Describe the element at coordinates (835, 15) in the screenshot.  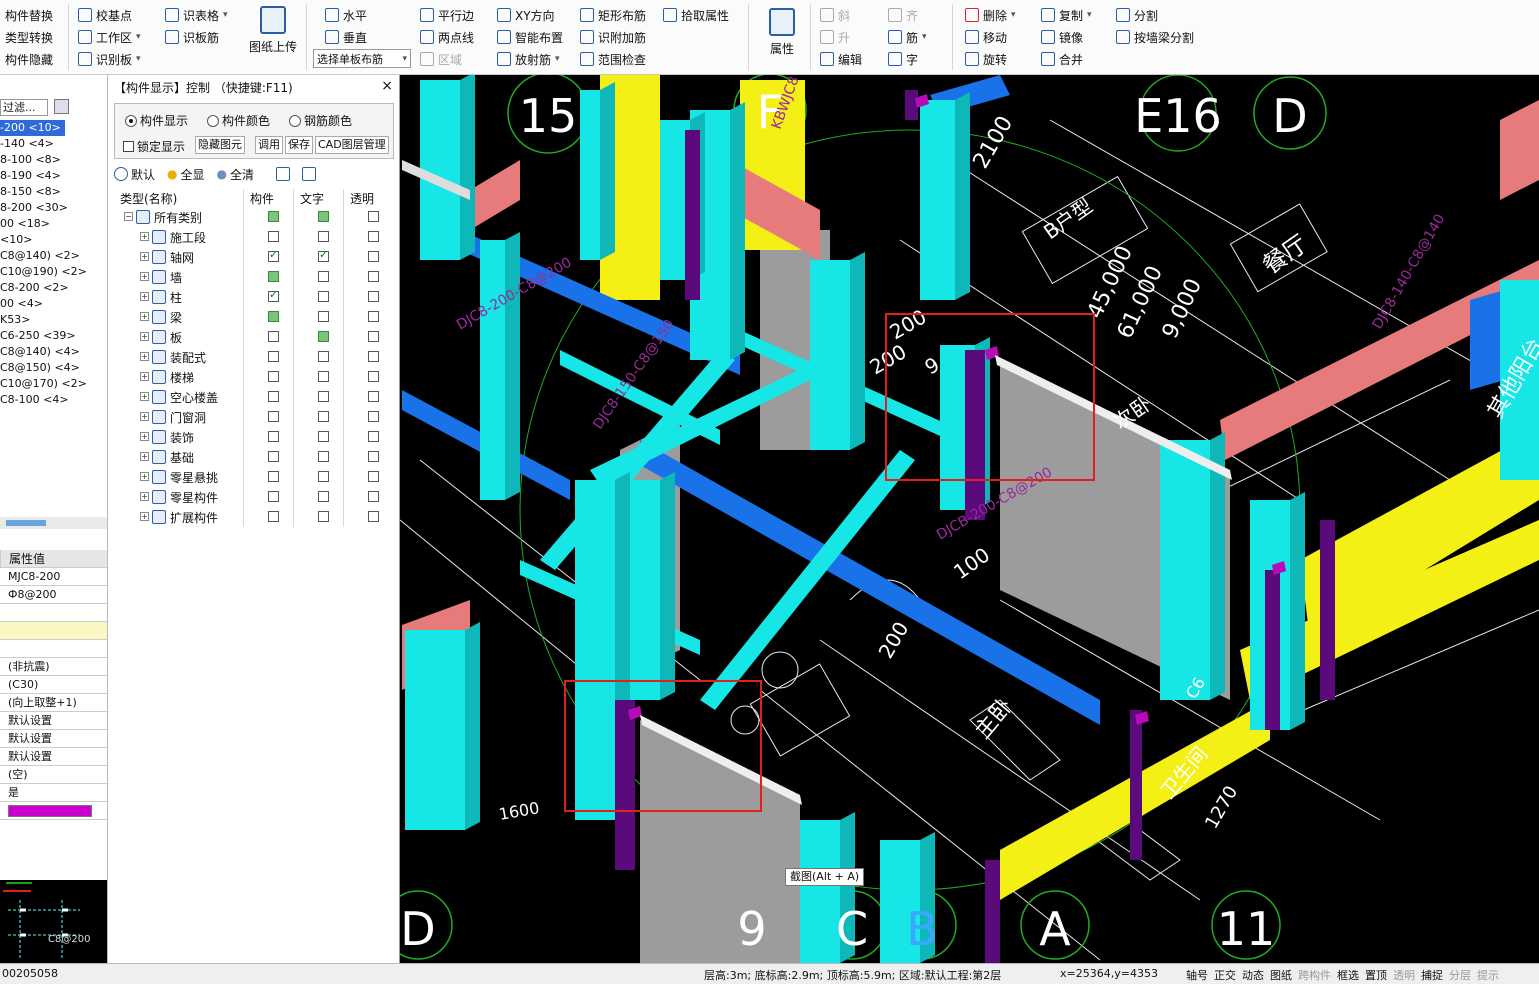
I see `slope-button: 斜` at that location.